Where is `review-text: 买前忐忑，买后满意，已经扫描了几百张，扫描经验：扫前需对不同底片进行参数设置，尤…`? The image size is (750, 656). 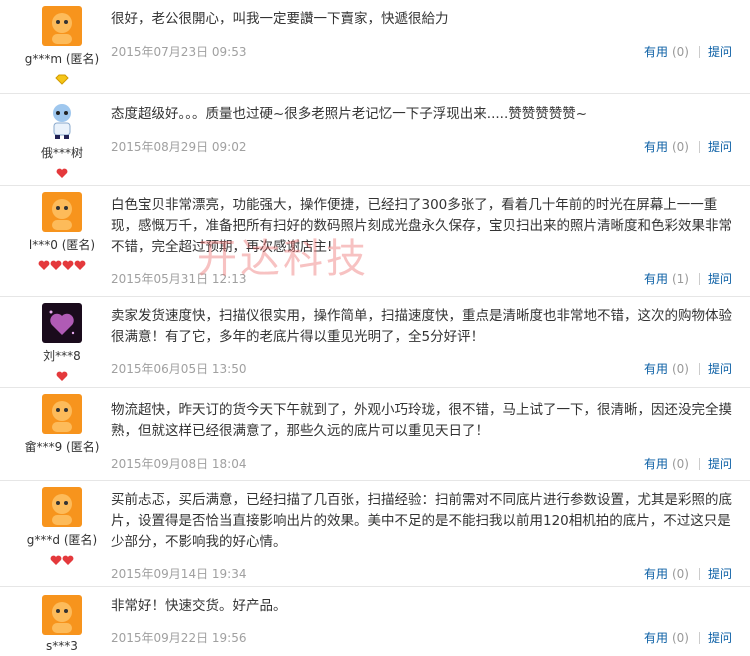 review-text: 买前忐忑，买后满意，已经扫描了几百张，扫描经验：扫前需对不同底片进行参数设置，尤… is located at coordinates (421, 521).